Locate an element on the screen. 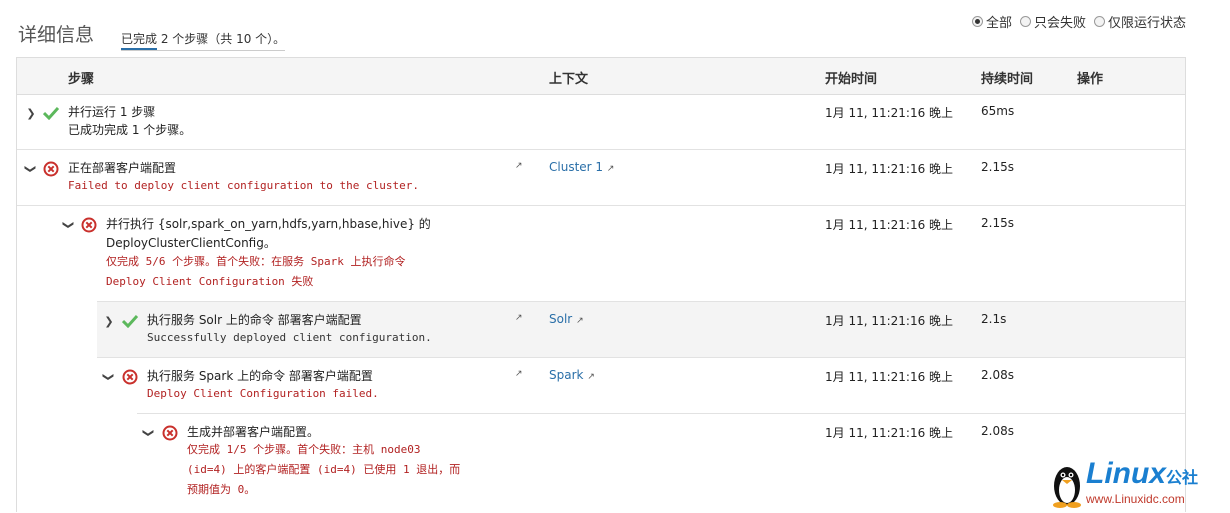 The width and height of the screenshot is (1230, 513). step-error-message-cont: (id=4) 上的客户端配置 (id=4) 已使用 1 退出，而 is located at coordinates (324, 469).